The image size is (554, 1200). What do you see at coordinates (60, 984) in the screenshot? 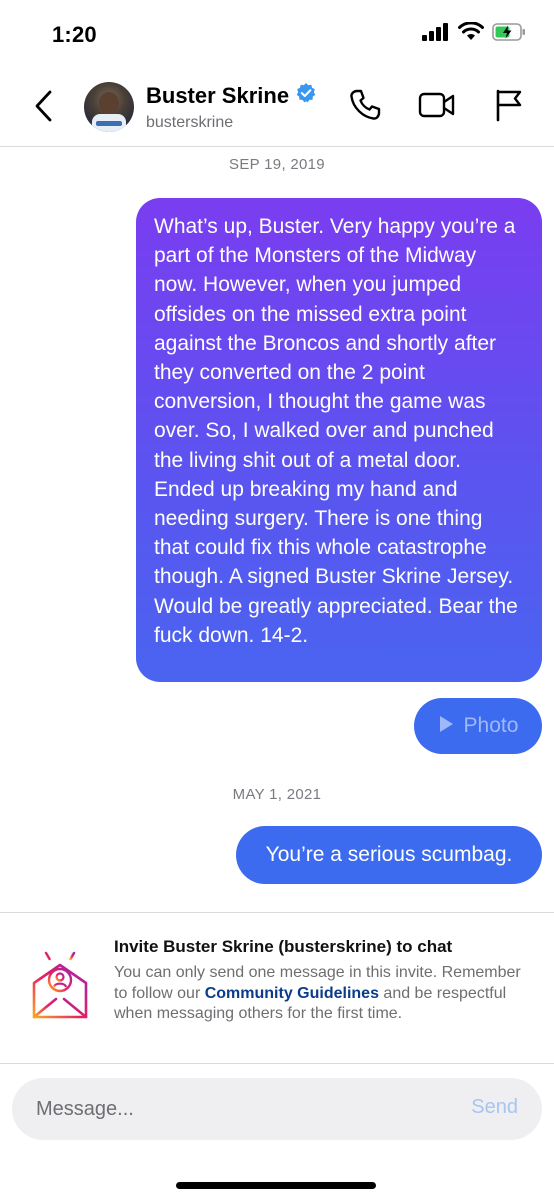
I see `invite-envelope-icon` at bounding box center [60, 984].